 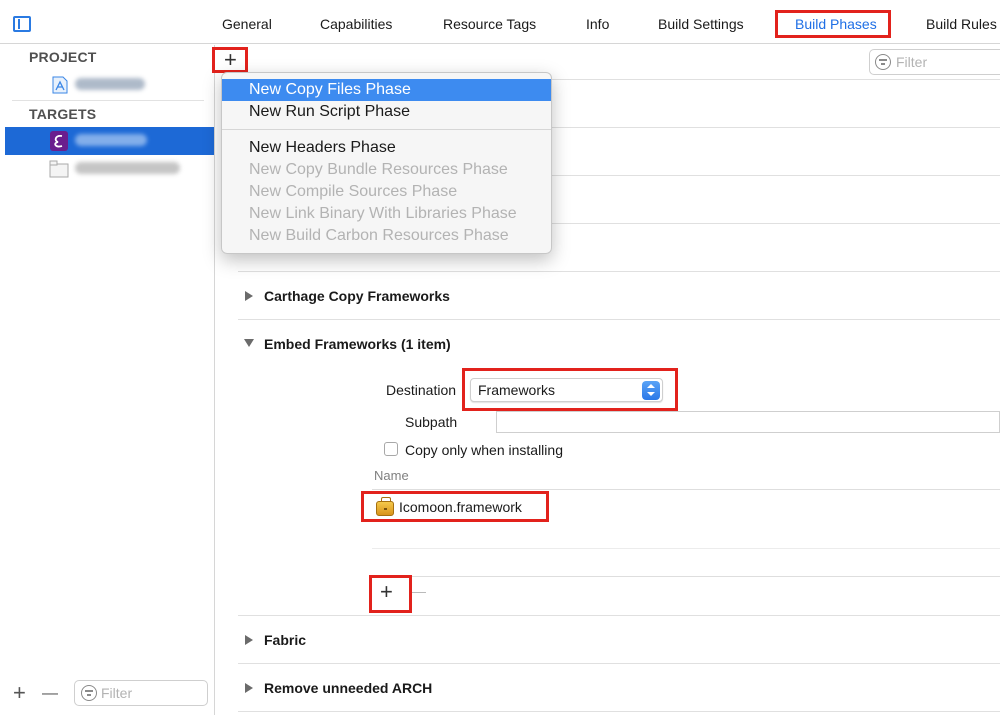 I want to click on project-file-icon, so click(x=60, y=85).